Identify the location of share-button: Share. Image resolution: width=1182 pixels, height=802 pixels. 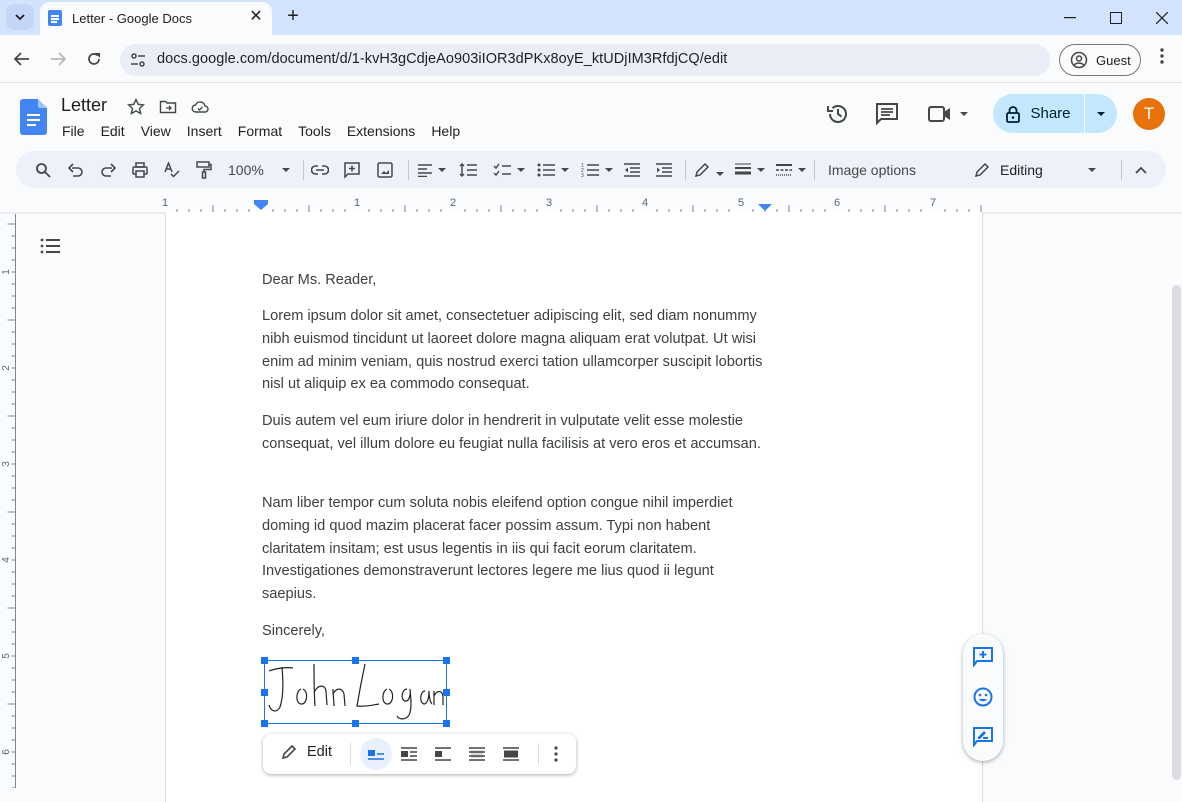
(1039, 113).